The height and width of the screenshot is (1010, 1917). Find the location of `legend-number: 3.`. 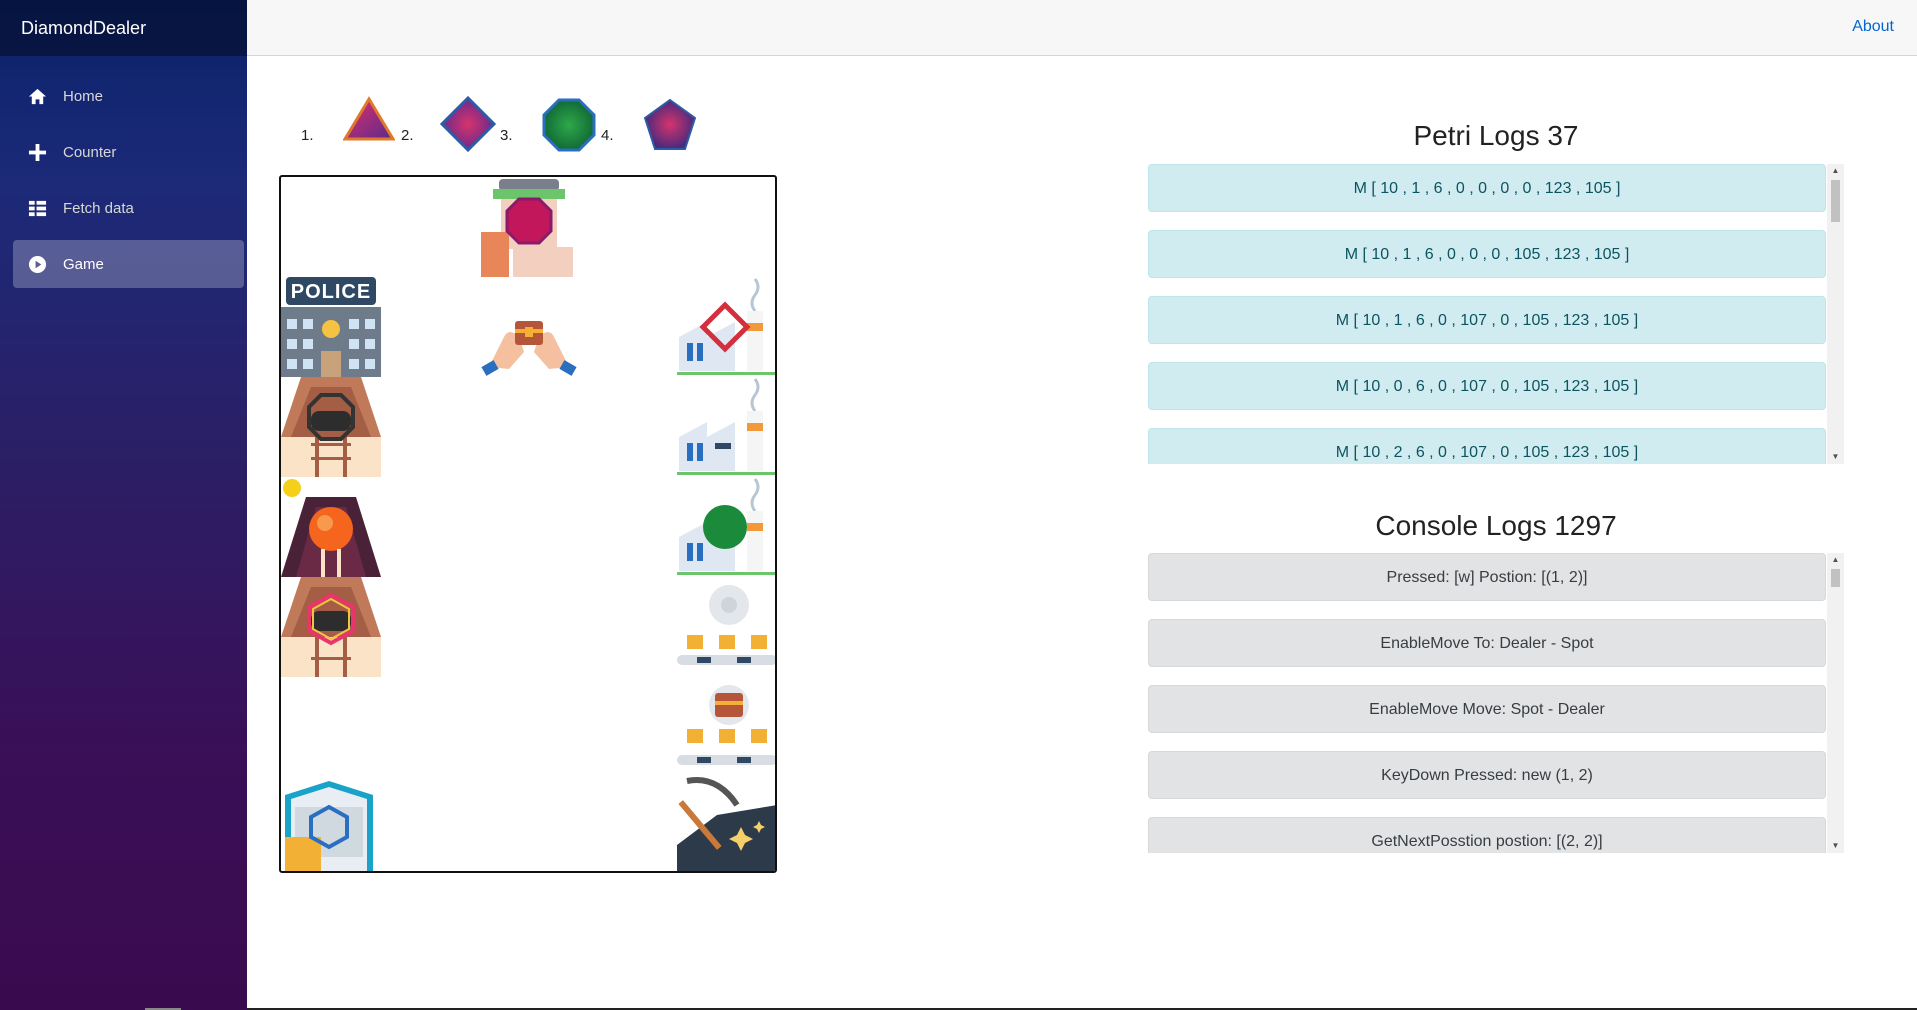

legend-number: 3. is located at coordinates (506, 135).